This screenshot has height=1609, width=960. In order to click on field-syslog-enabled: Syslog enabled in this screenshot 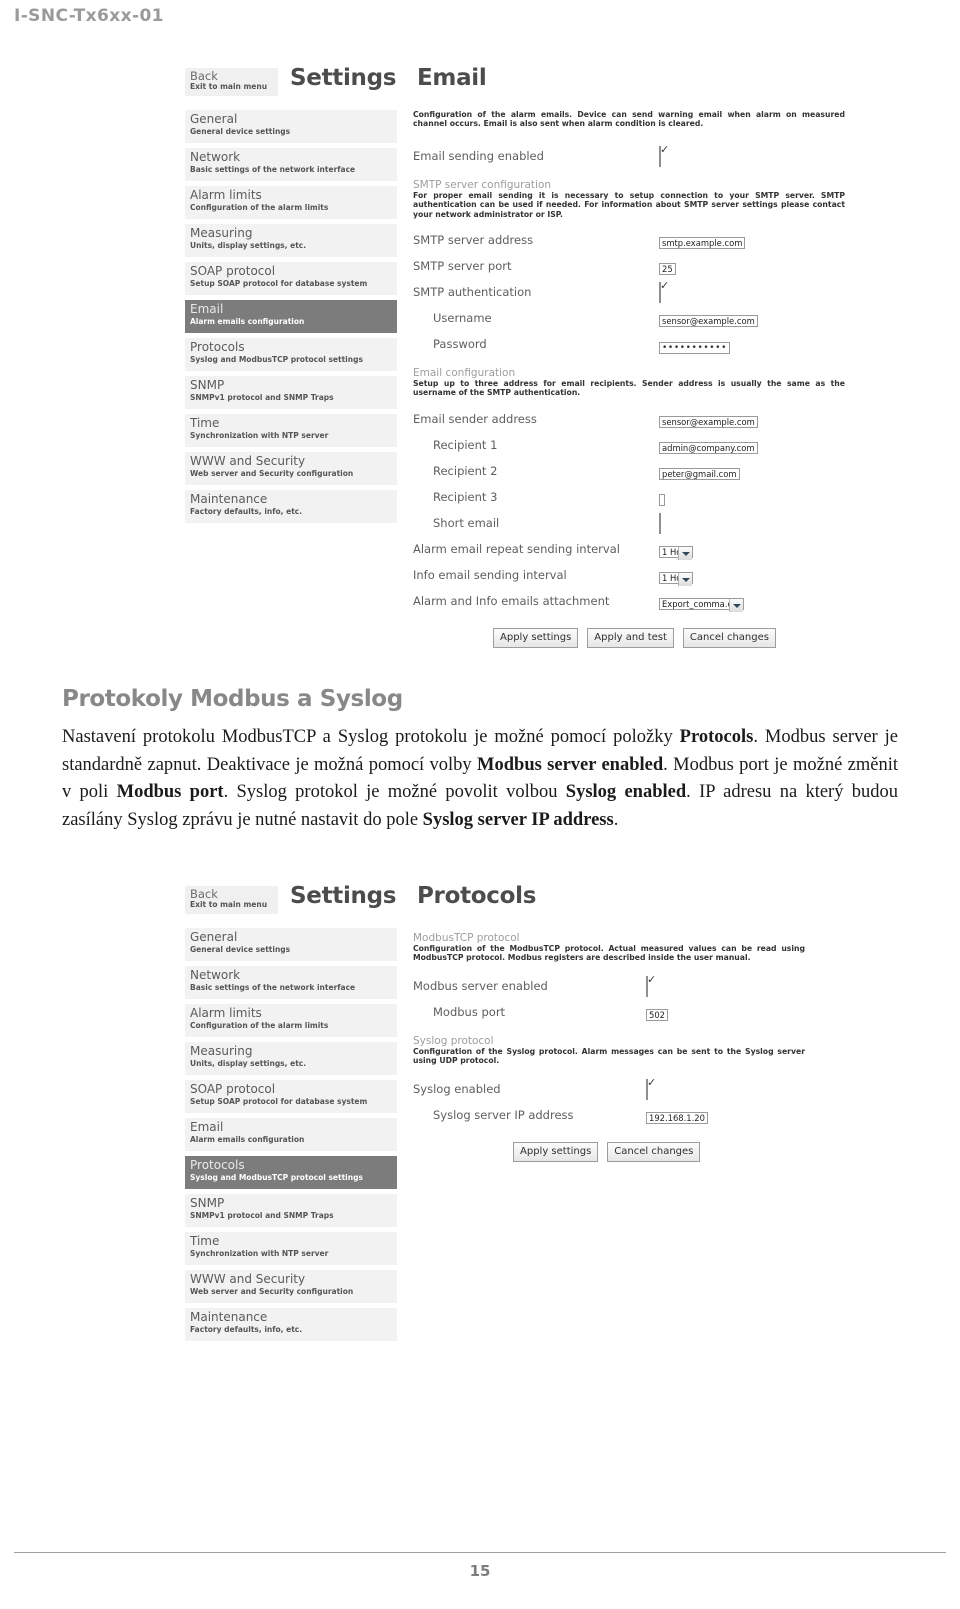, I will do `click(609, 1089)`.